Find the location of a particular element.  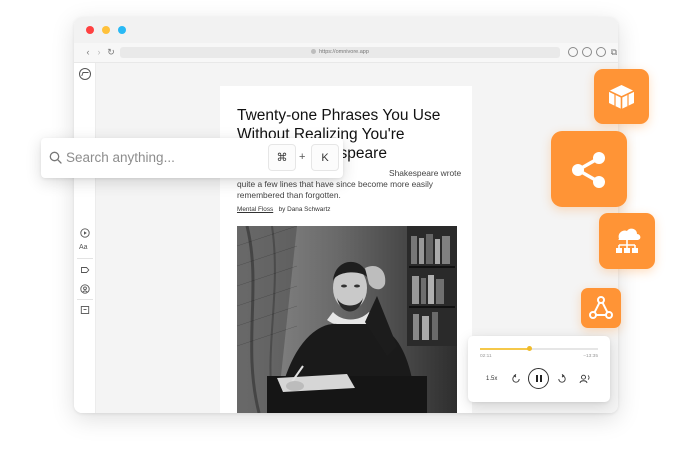

integration-tile-share is located at coordinates (589, 169).